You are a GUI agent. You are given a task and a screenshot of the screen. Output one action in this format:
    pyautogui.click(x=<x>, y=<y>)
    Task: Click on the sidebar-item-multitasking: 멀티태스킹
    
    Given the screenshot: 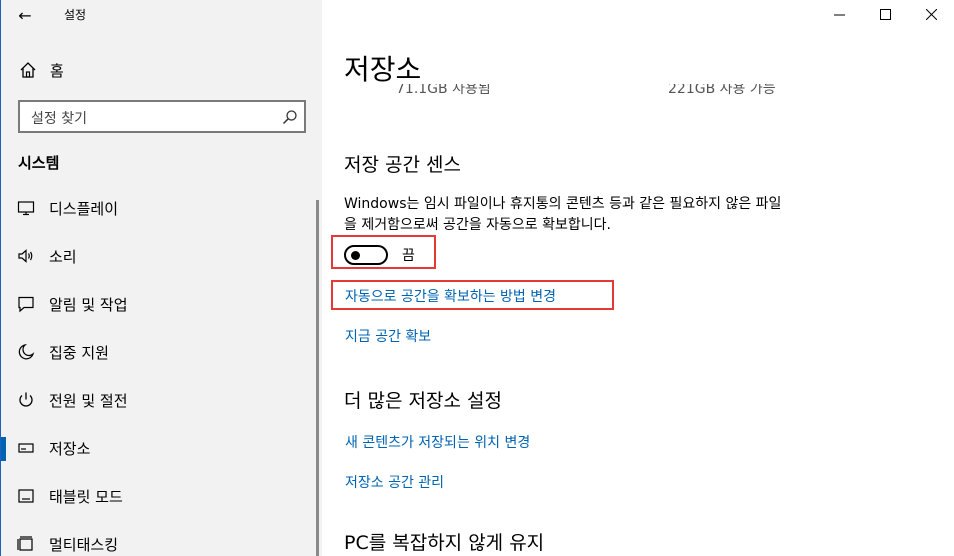 What is the action you would take?
    pyautogui.click(x=162, y=539)
    